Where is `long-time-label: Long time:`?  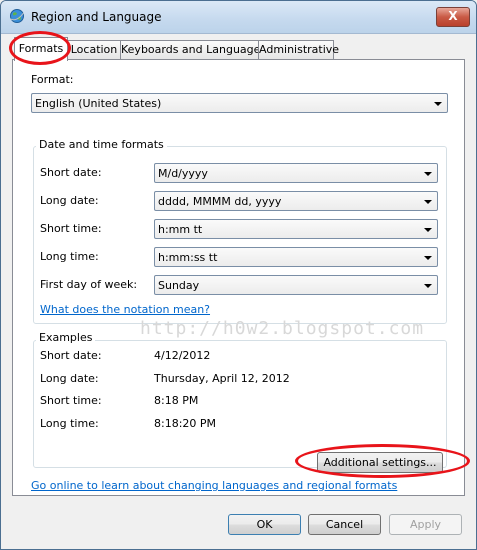 long-time-label: Long time: is located at coordinates (69, 256).